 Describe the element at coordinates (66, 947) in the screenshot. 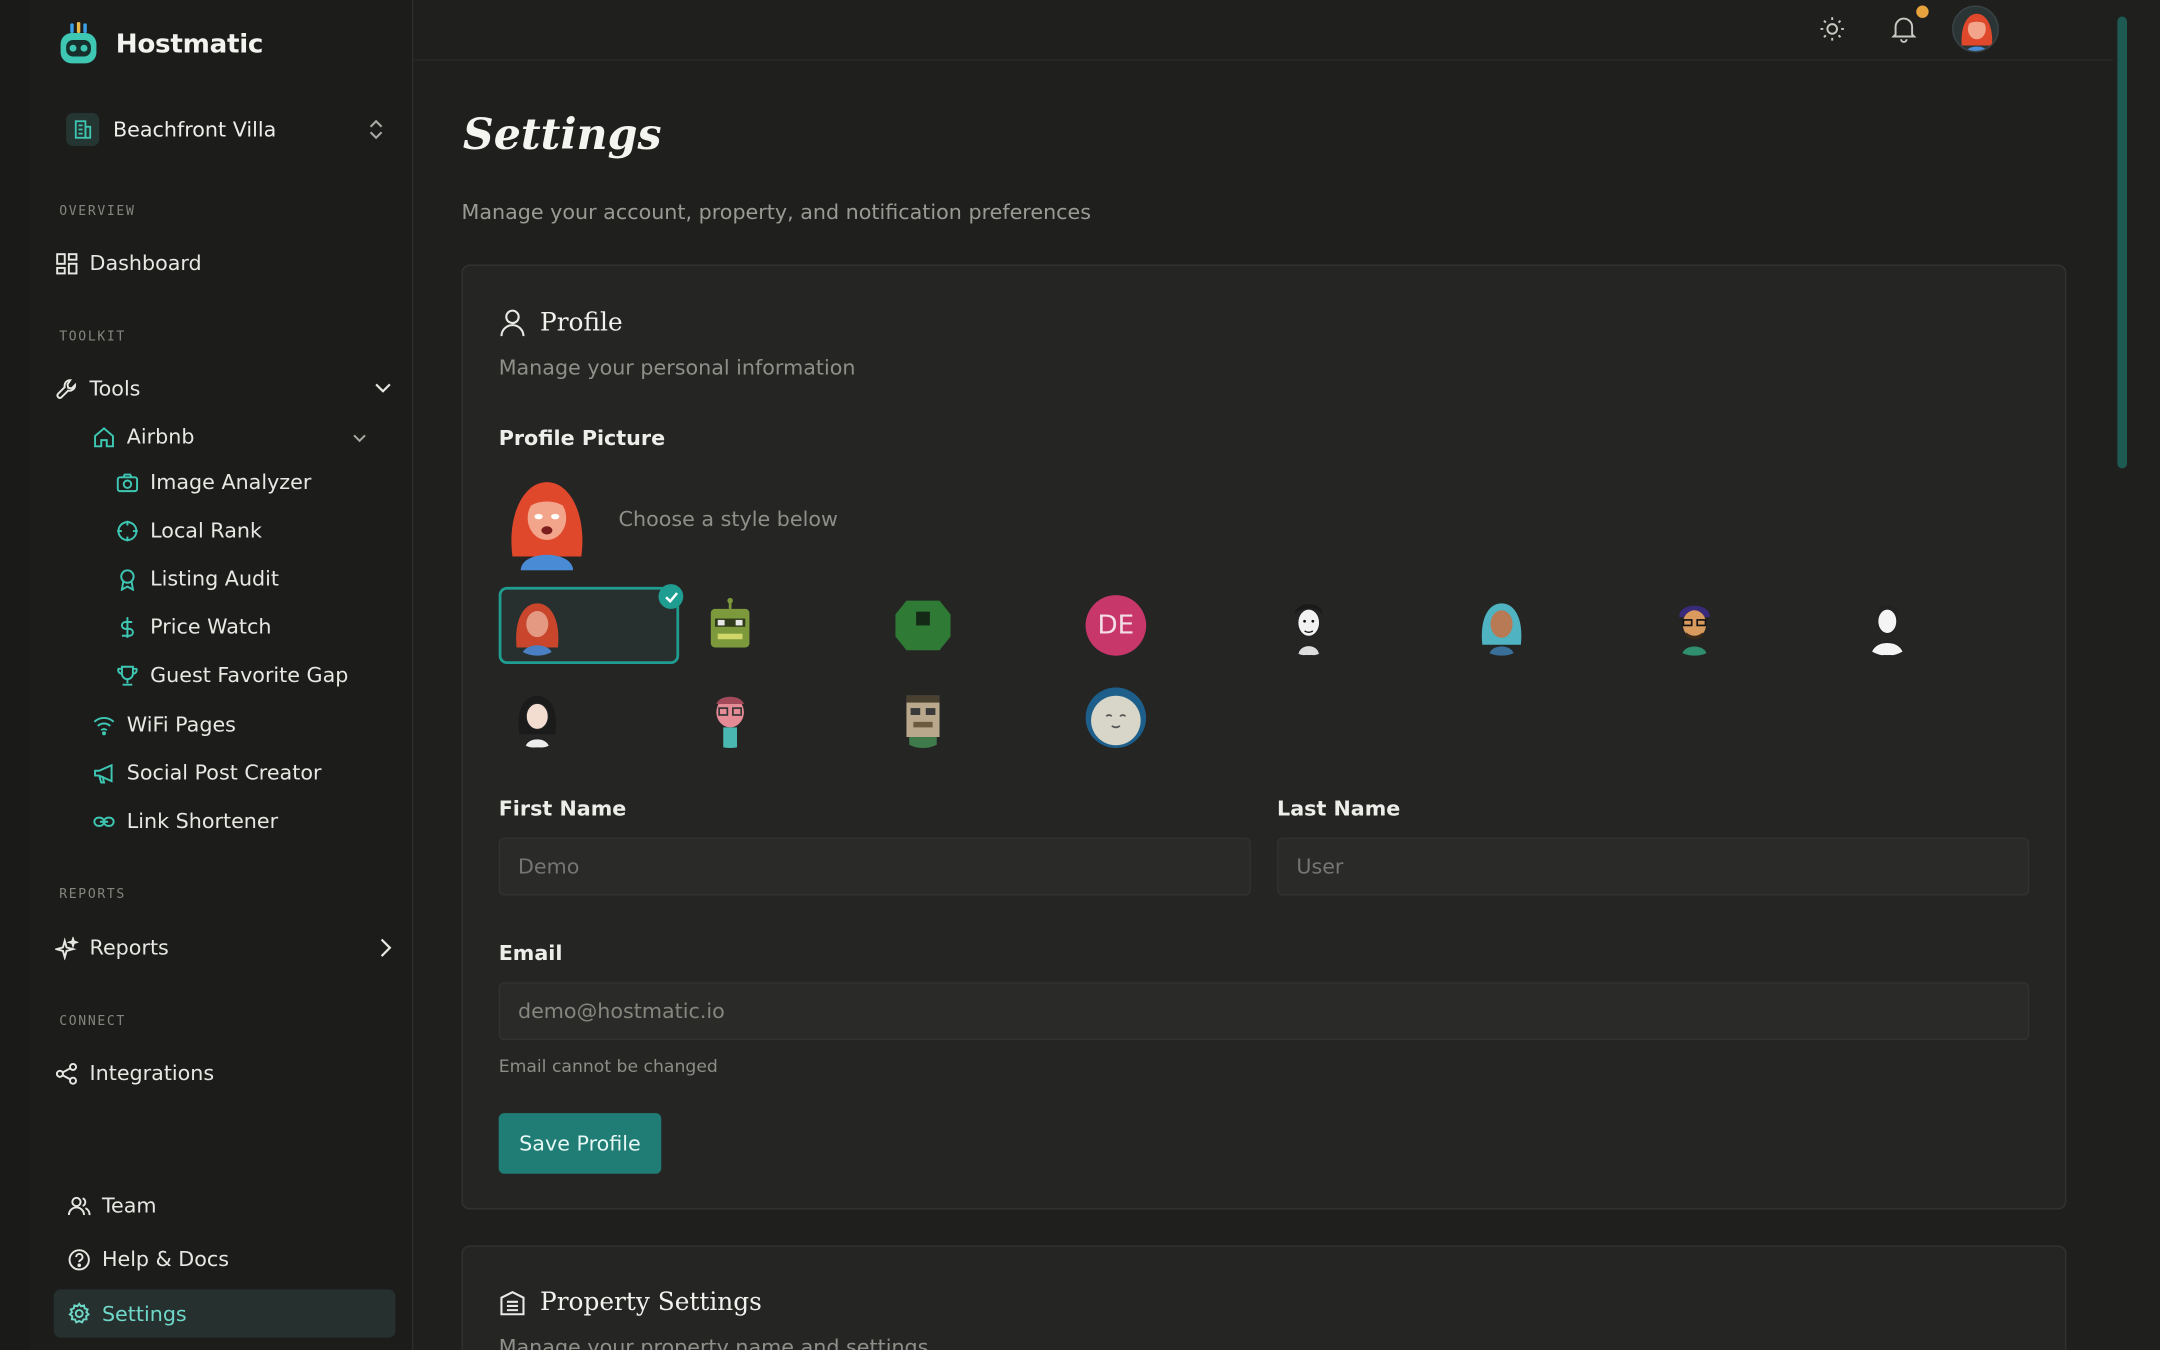

I see `sparkles-icon` at that location.